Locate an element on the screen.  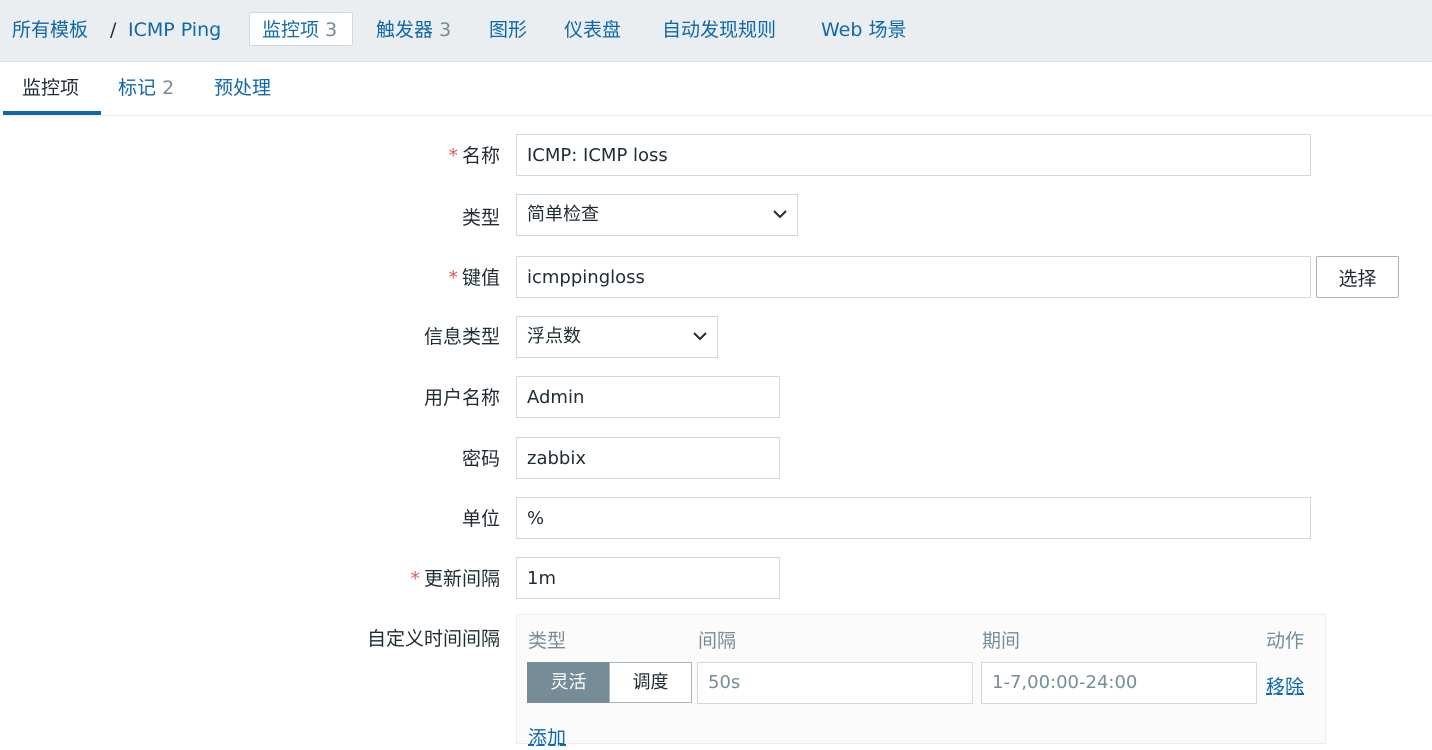
key-input is located at coordinates (913, 277).